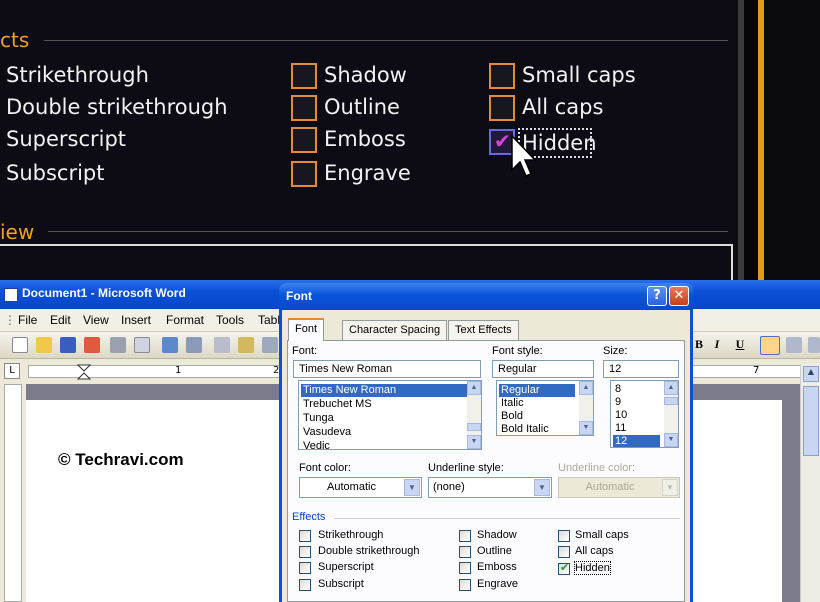 This screenshot has width=820, height=602. What do you see at coordinates (12, 371) in the screenshot?
I see `tab-selector-icon: L` at bounding box center [12, 371].